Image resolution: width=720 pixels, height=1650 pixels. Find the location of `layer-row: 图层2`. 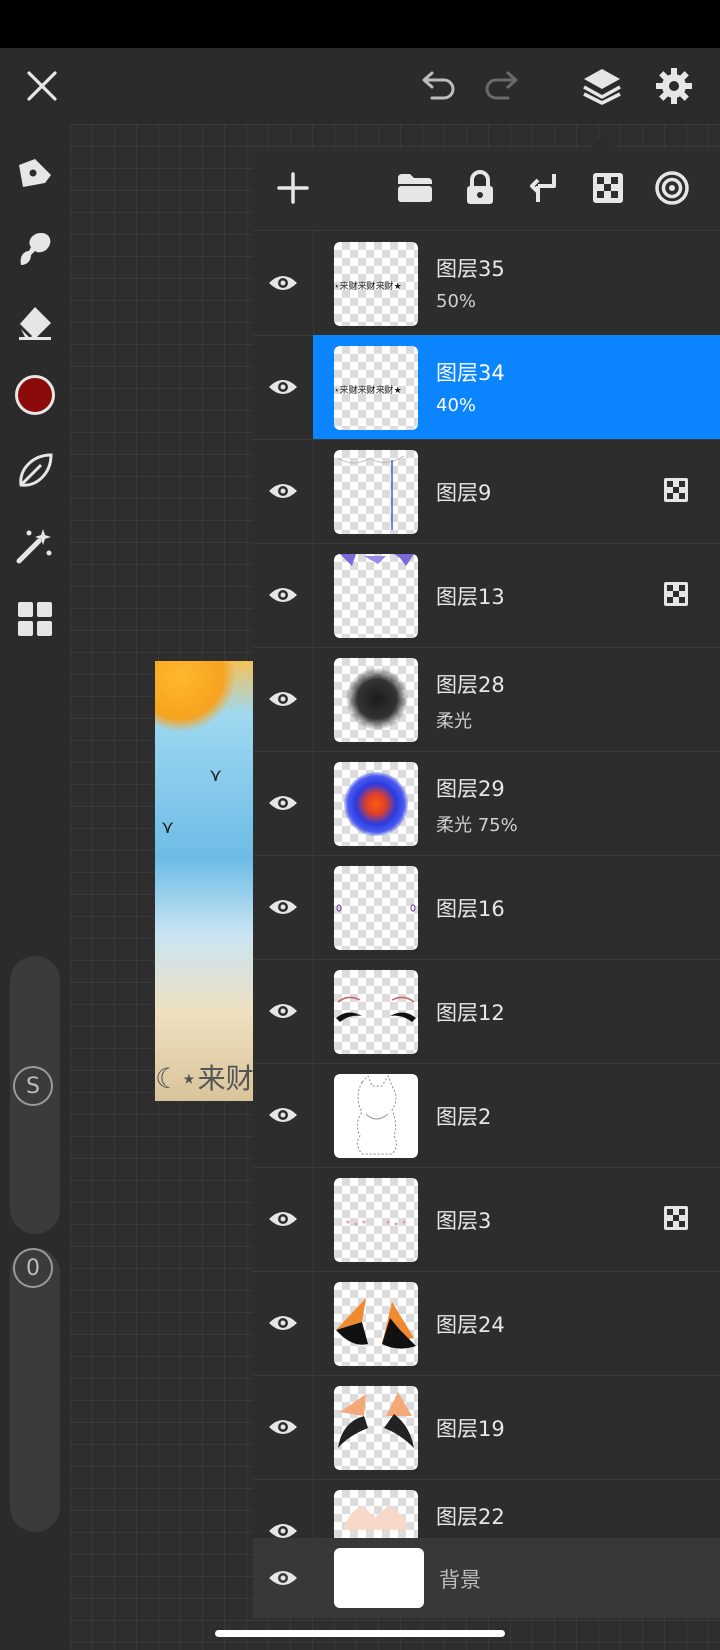

layer-row: 图层2 is located at coordinates (486, 1115).